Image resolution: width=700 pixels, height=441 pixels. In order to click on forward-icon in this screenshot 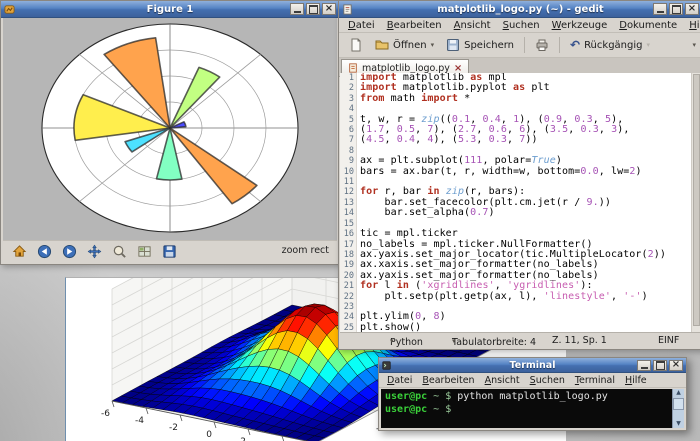, I will do `click(69, 251)`.